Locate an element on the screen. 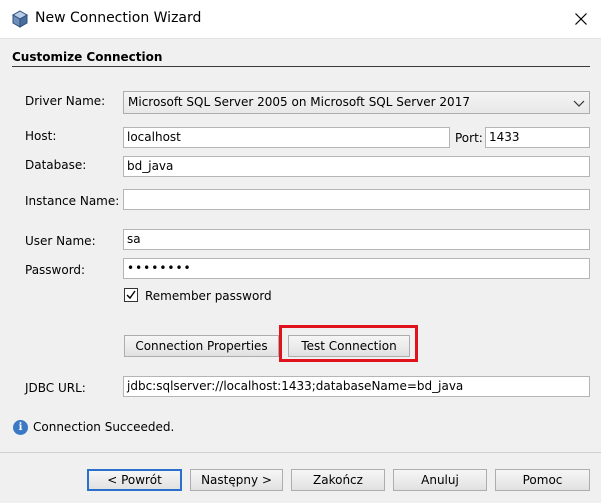  help-button: Pomoc is located at coordinates (542, 480).